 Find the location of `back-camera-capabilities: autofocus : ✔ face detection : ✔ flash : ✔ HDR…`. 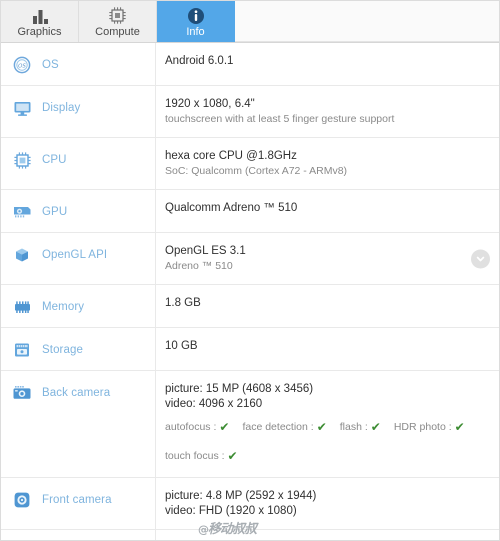

back-camera-capabilities: autofocus : ✔ face detection : ✔ flash : ✔ HDR… is located at coordinates (317, 441).